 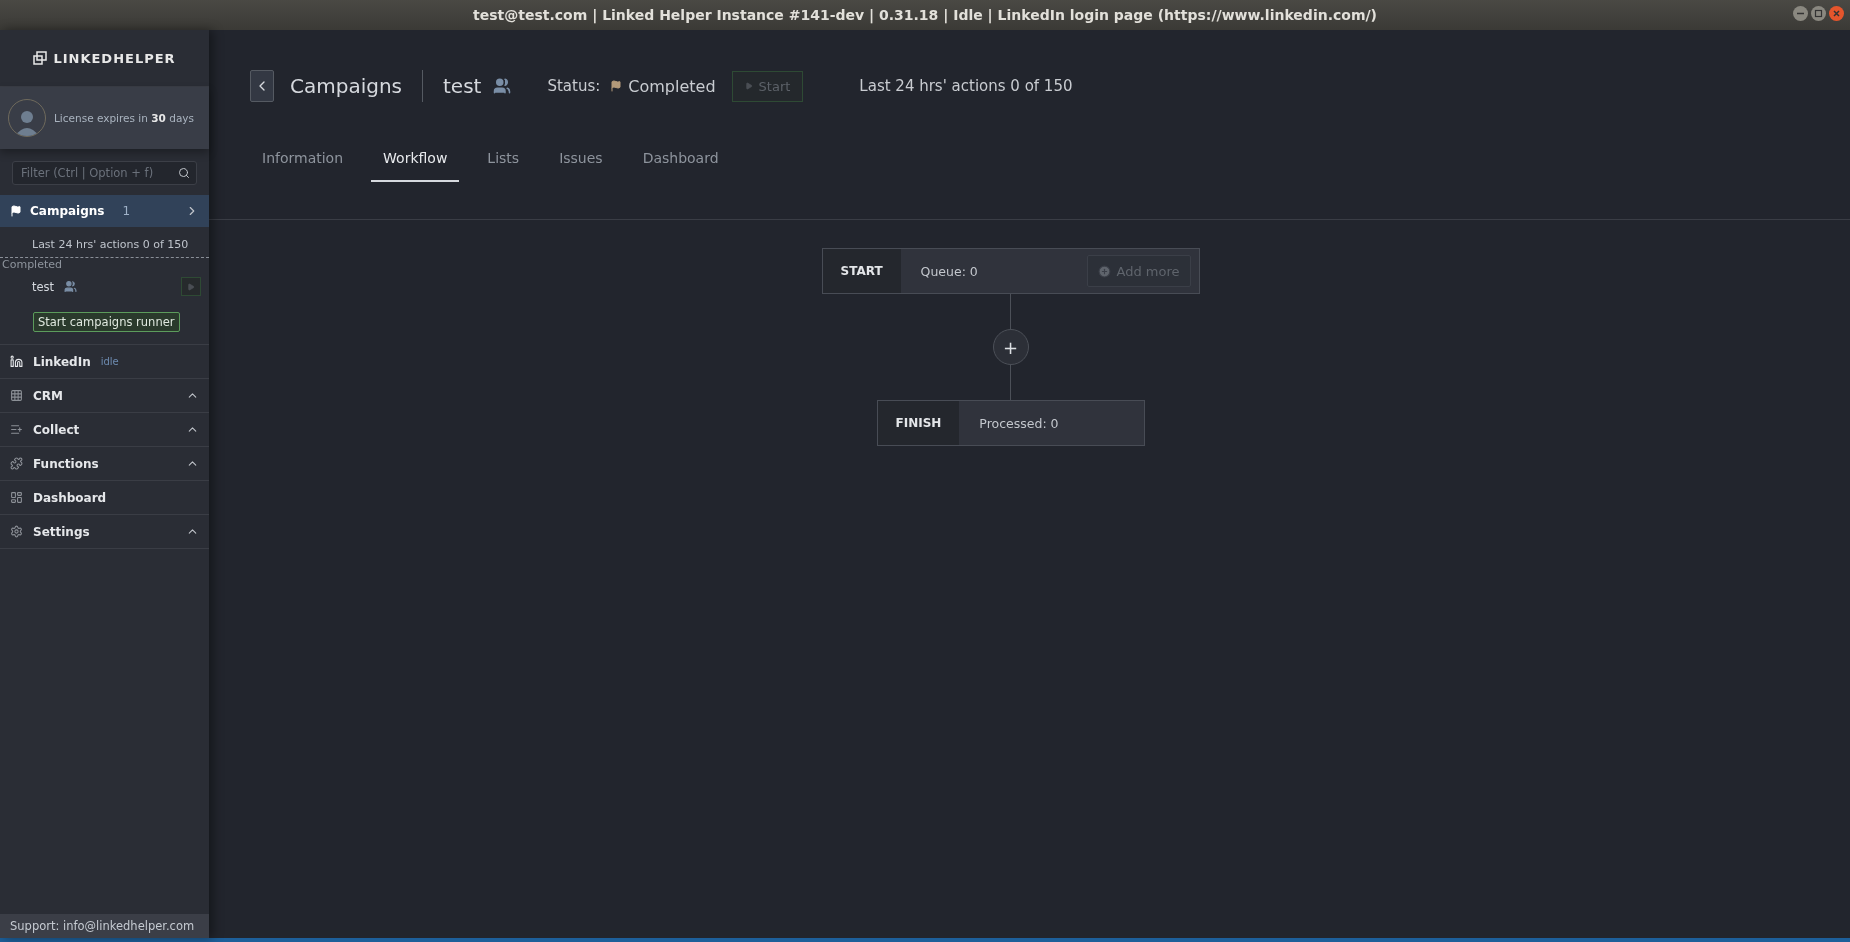 What do you see at coordinates (581, 166) in the screenshot?
I see `tab: Issues` at bounding box center [581, 166].